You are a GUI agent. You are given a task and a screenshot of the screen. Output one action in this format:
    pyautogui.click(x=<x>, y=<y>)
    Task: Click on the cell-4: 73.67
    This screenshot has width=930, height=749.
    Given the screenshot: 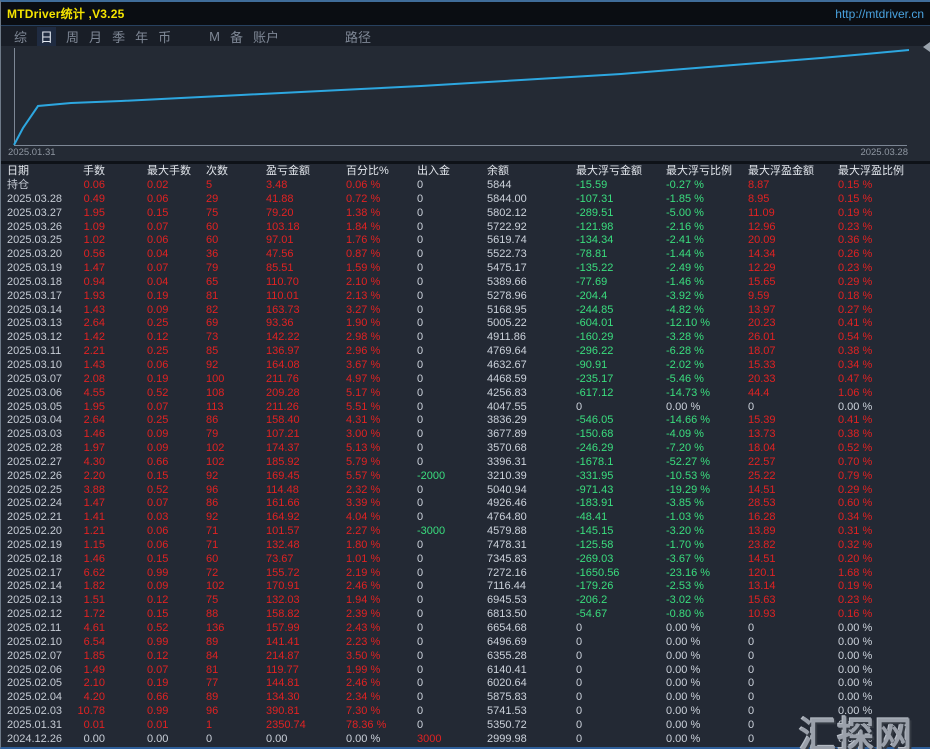 What is the action you would take?
    pyautogui.click(x=280, y=558)
    